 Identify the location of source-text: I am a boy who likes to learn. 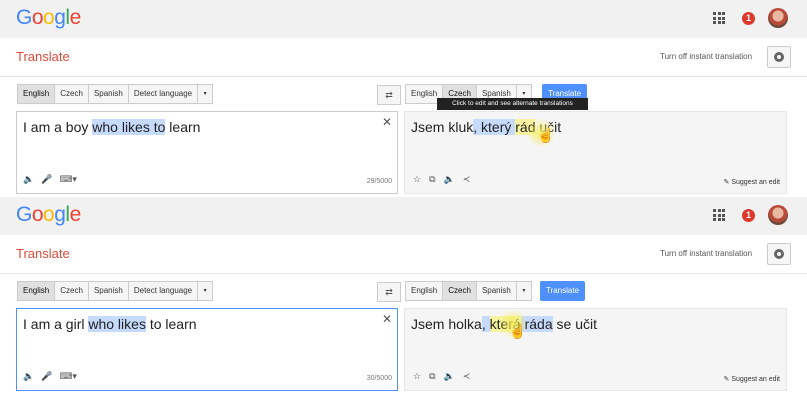
(111, 127).